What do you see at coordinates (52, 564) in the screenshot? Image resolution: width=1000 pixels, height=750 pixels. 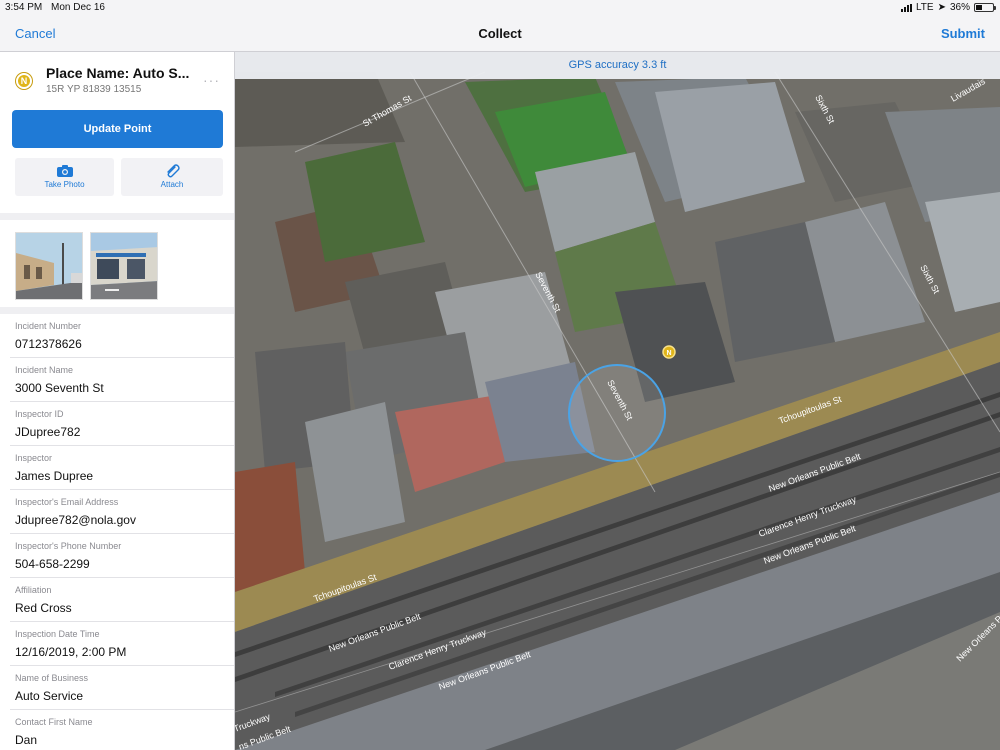 I see `field-value: 504-658-2299` at bounding box center [52, 564].